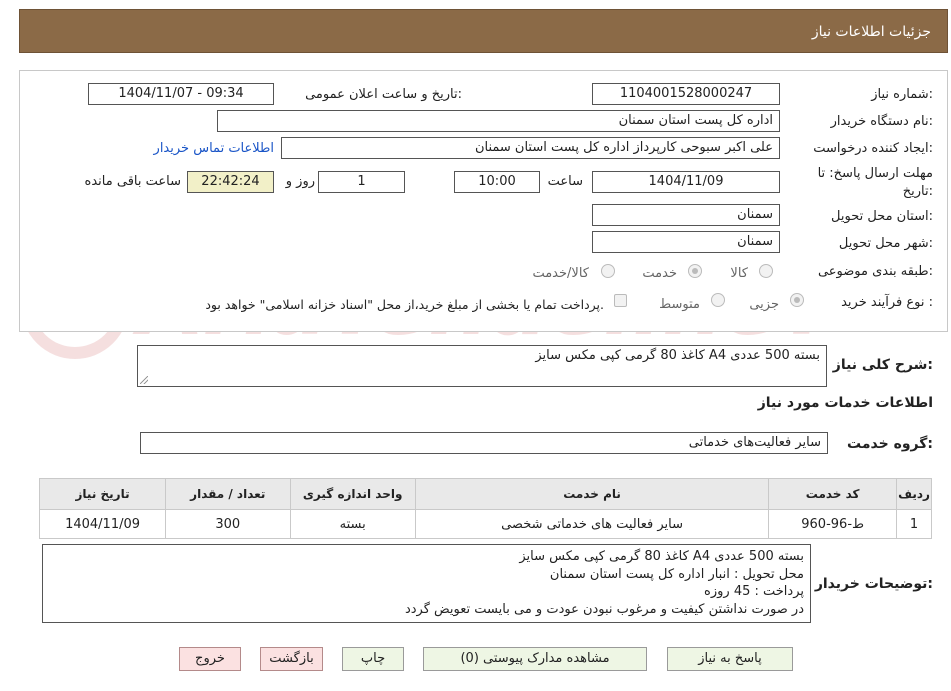 This screenshot has height=691, width=951. I want to click on remaining-time-field: 22:42:24, so click(230, 182).